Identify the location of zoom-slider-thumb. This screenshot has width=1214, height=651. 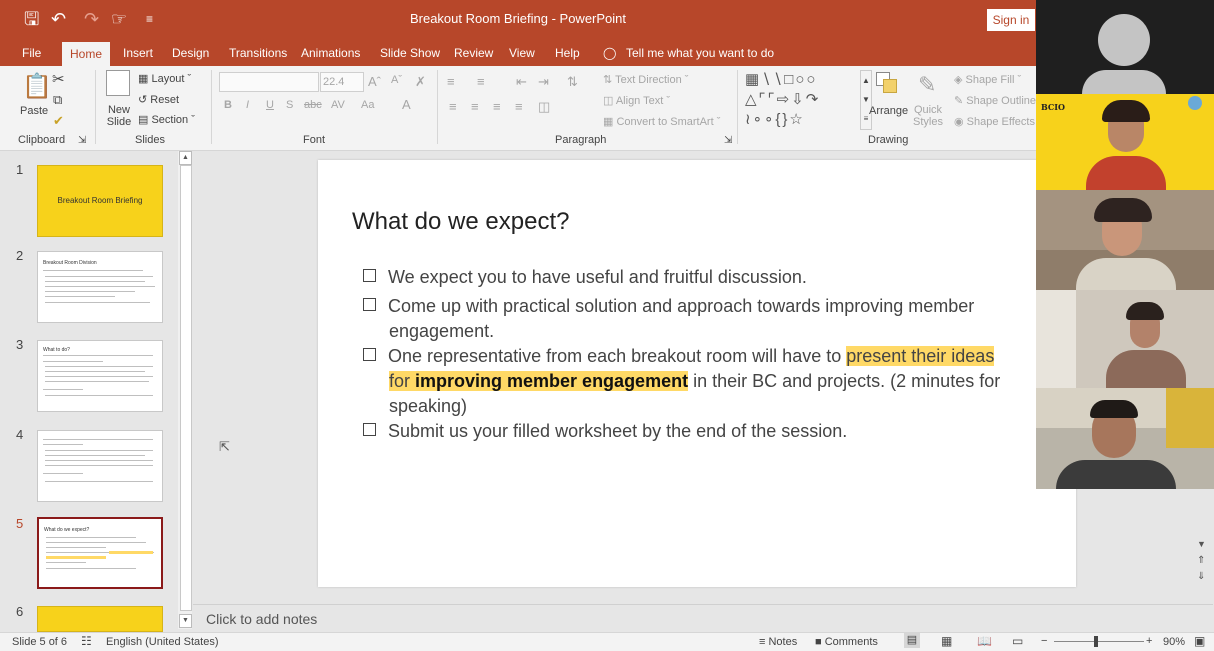
(1096, 641).